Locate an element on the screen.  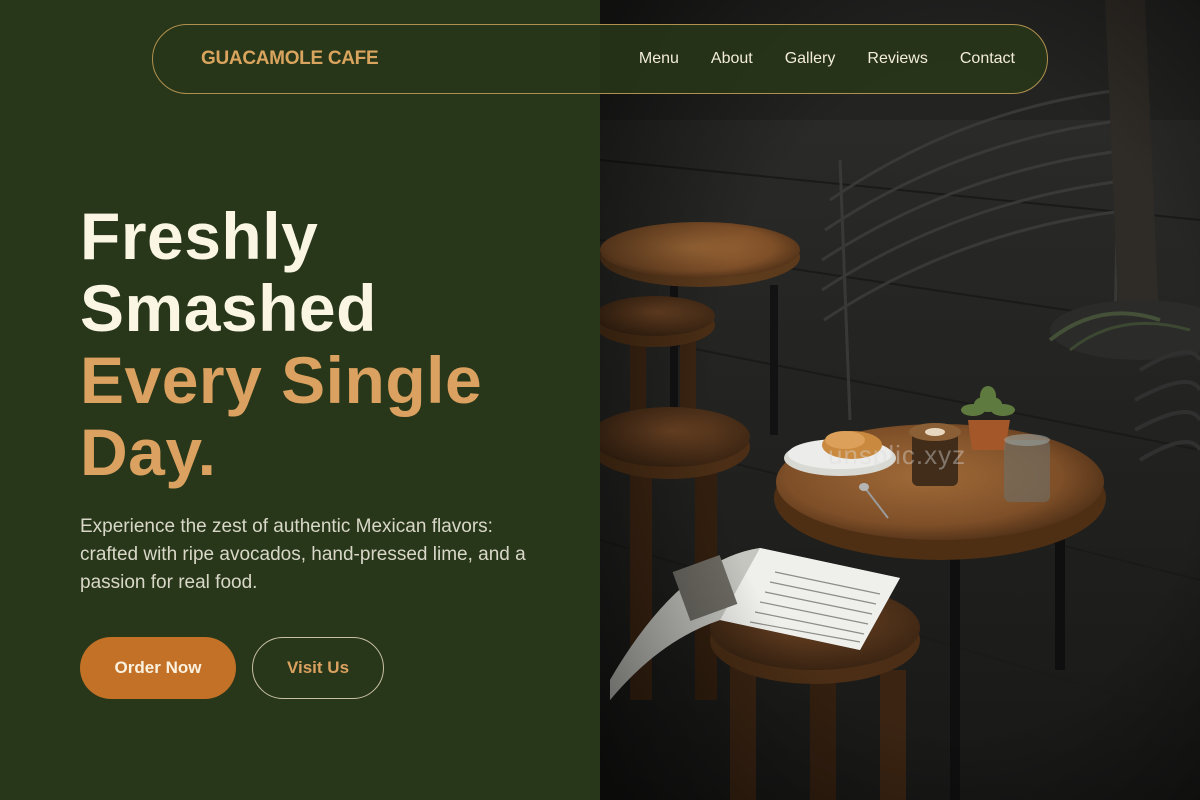
nav-link-gallery: Gallery is located at coordinates (810, 59).